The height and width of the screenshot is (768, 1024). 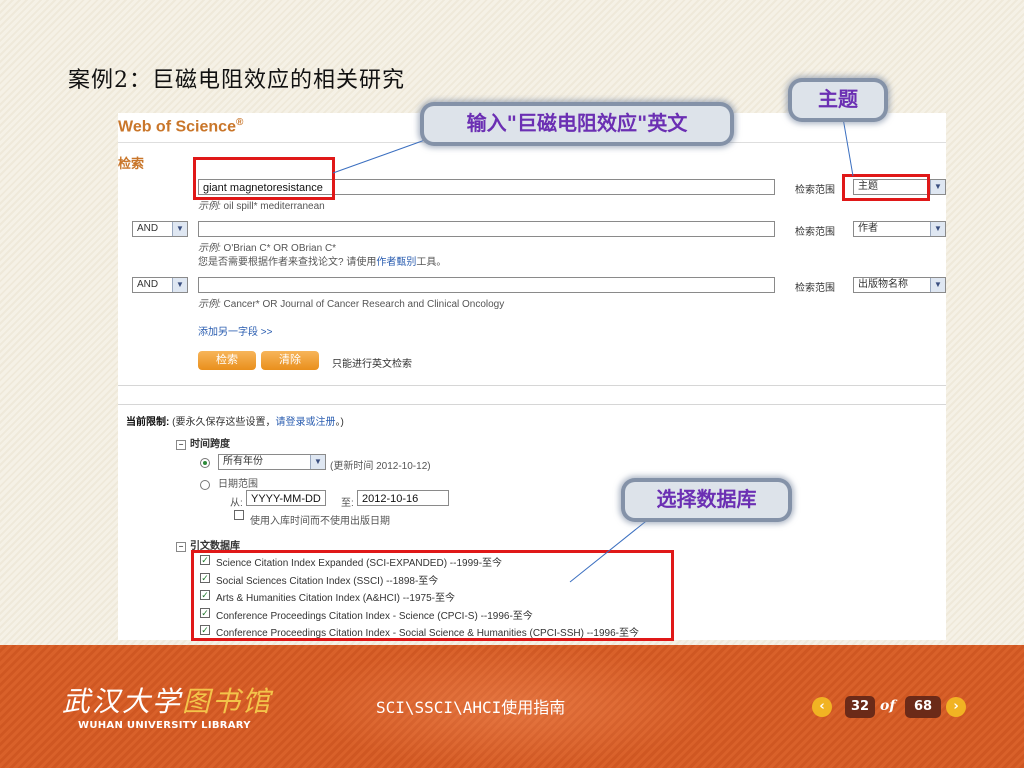 What do you see at coordinates (131, 163) in the screenshot?
I see `search-heading: 检索` at bounding box center [131, 163].